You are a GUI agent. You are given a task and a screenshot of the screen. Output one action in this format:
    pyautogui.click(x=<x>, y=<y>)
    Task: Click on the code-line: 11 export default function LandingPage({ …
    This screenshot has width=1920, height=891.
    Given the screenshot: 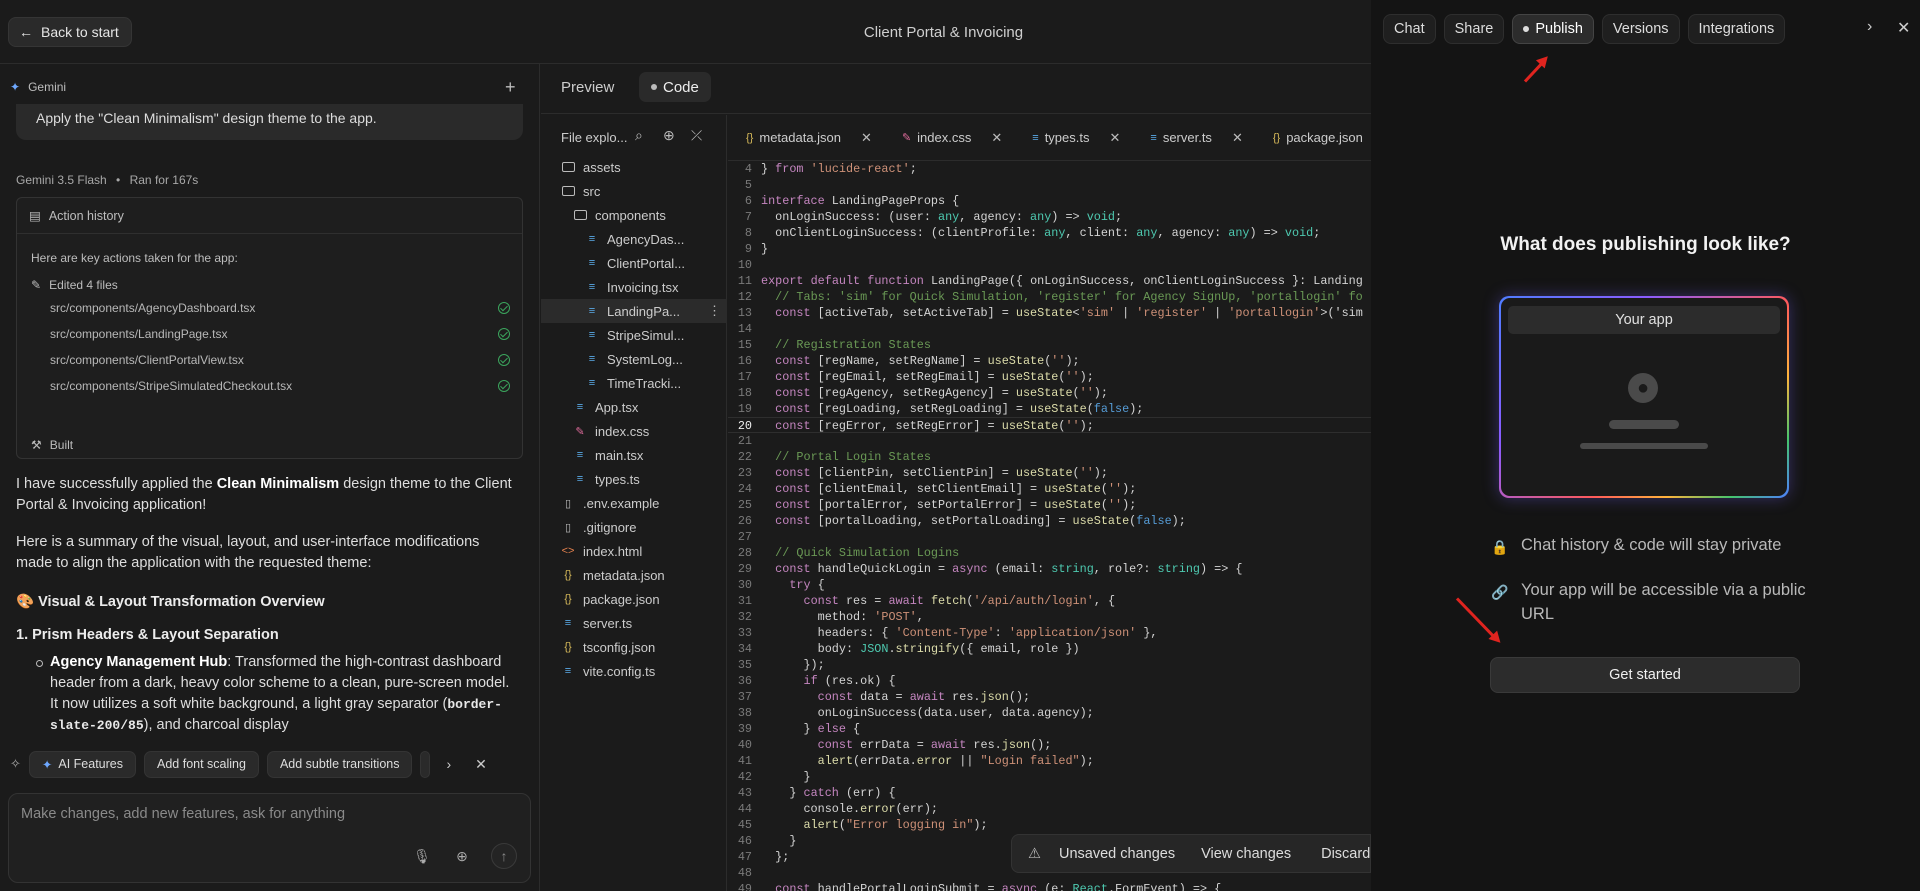 What is the action you would take?
    pyautogui.click(x=1049, y=281)
    